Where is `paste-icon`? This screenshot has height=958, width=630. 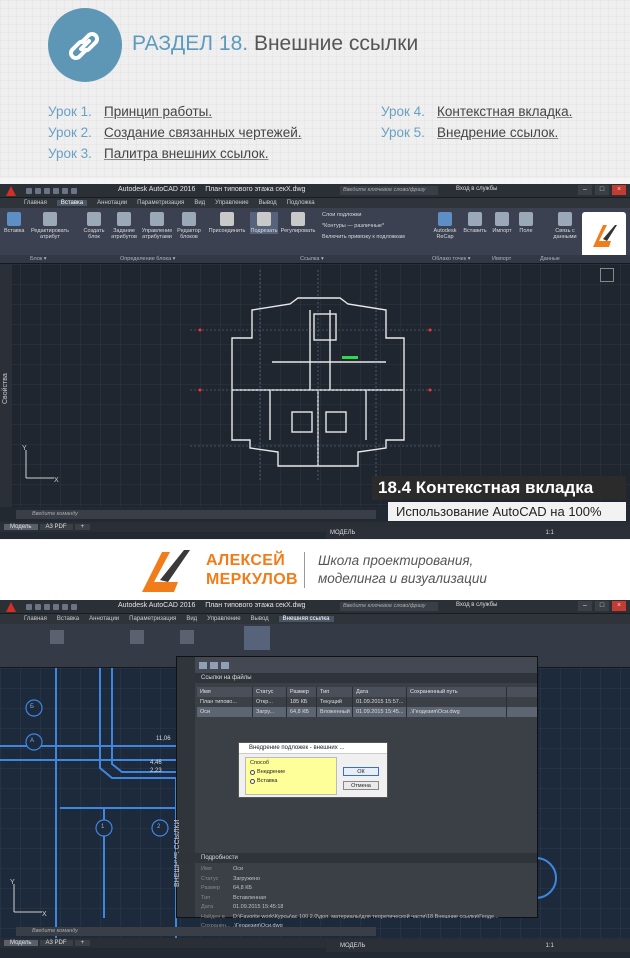 paste-icon is located at coordinates (475, 219).